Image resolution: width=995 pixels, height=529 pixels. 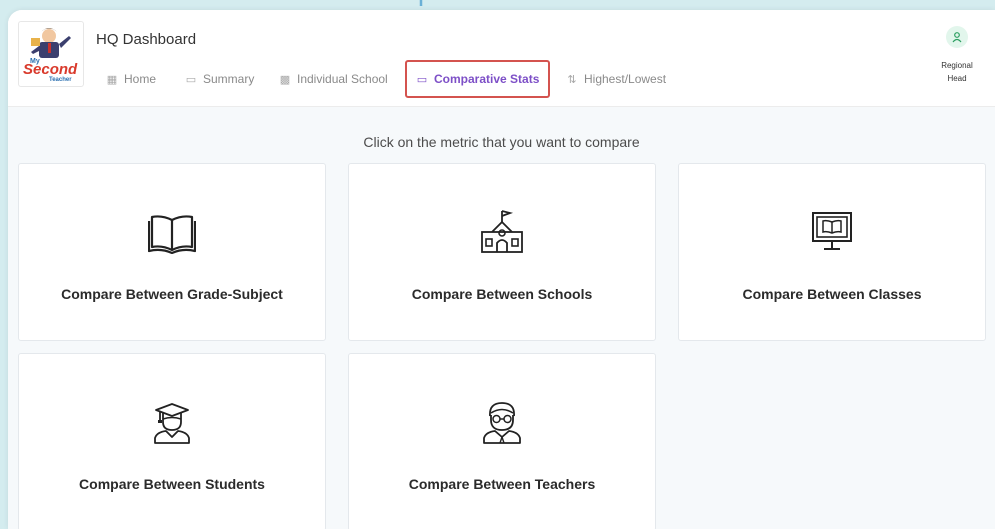 I want to click on card-compare-students: Compare Between Students, so click(x=172, y=441).